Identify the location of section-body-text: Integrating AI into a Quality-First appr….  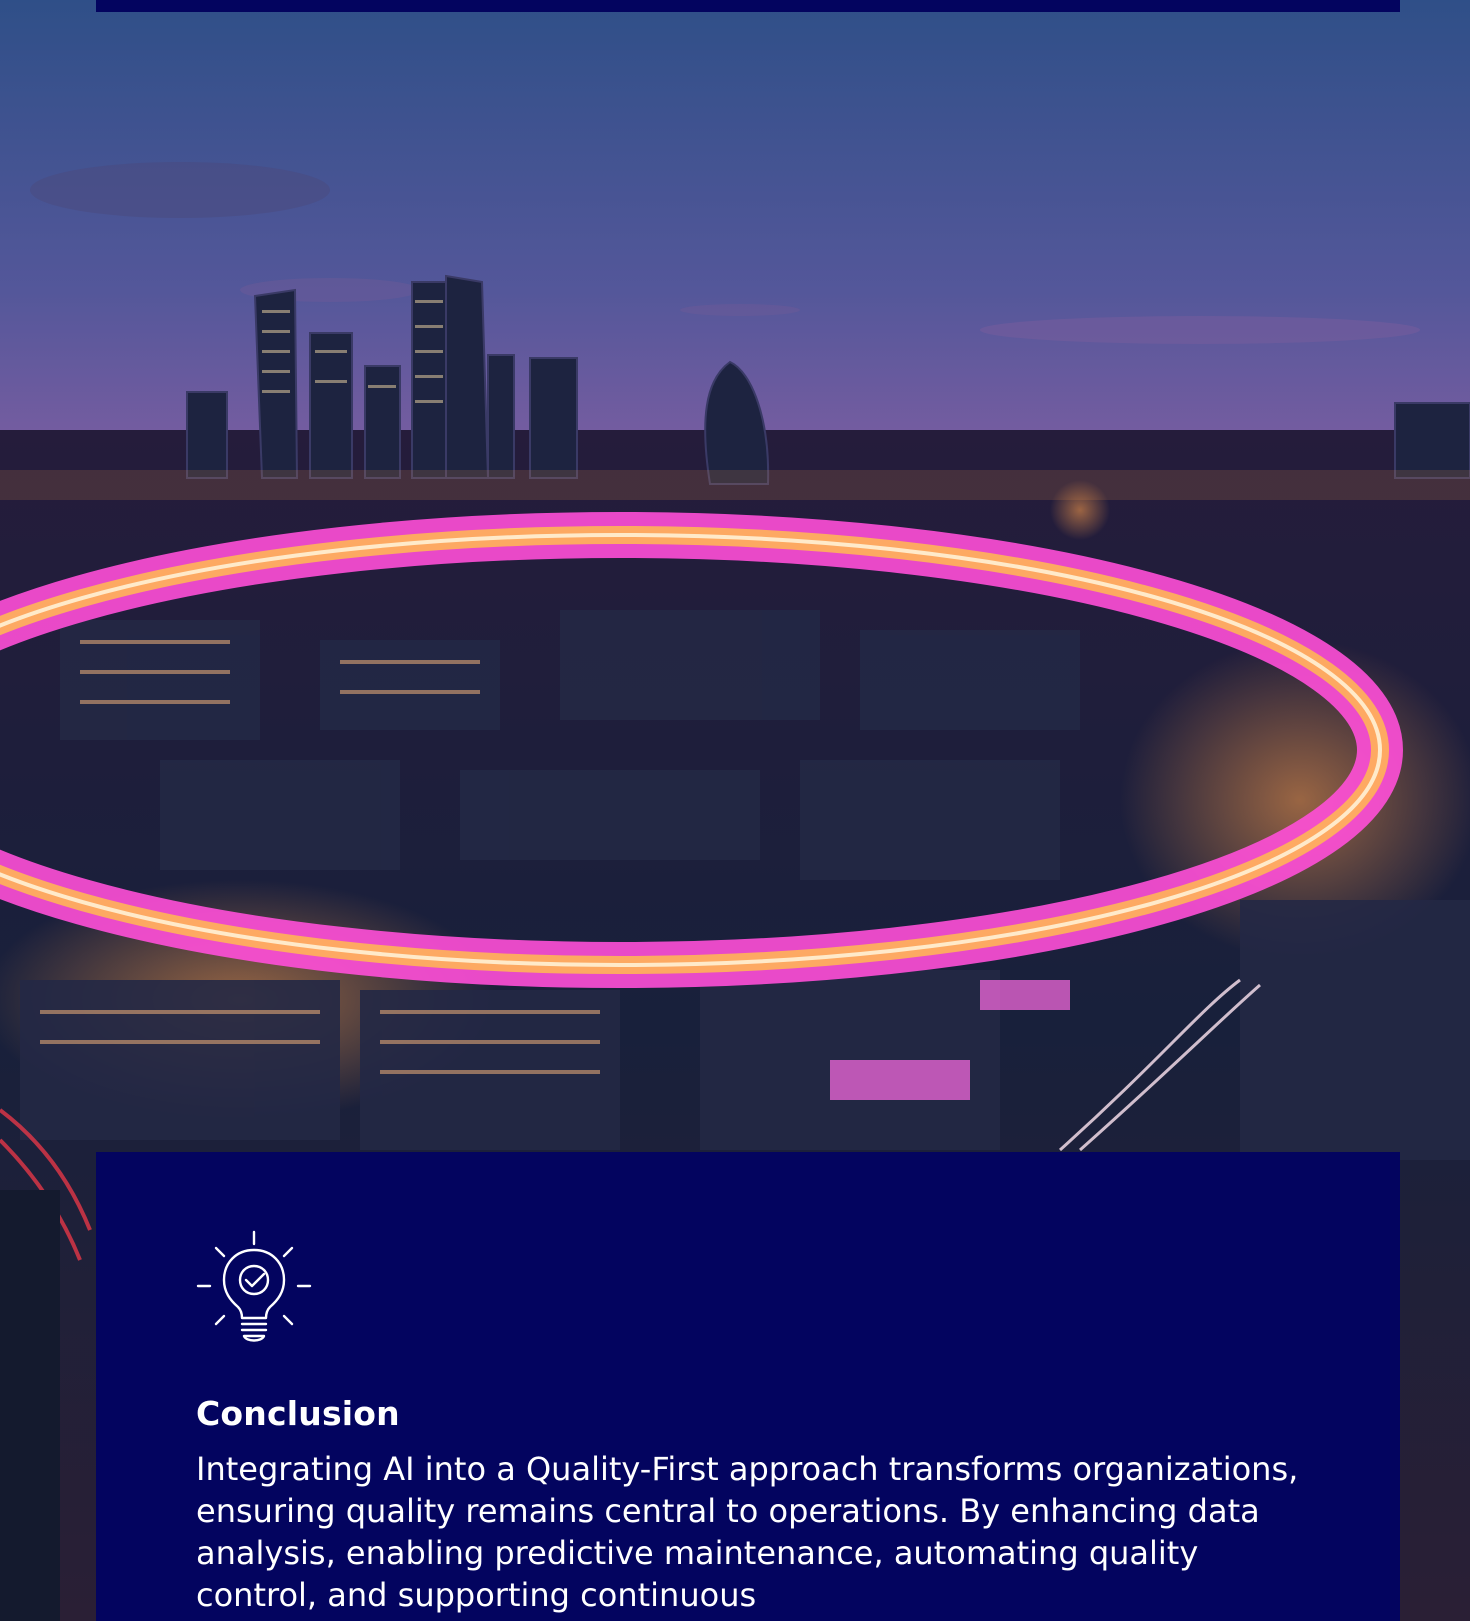
(747, 1532).